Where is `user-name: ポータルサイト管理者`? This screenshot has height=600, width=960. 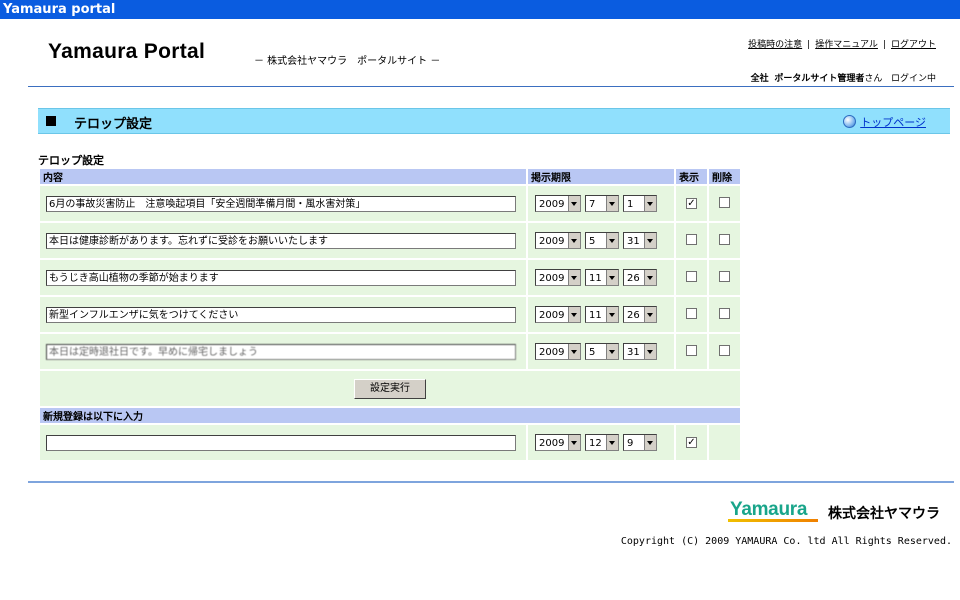
user-name: ポータルサイト管理者 is located at coordinates (819, 79).